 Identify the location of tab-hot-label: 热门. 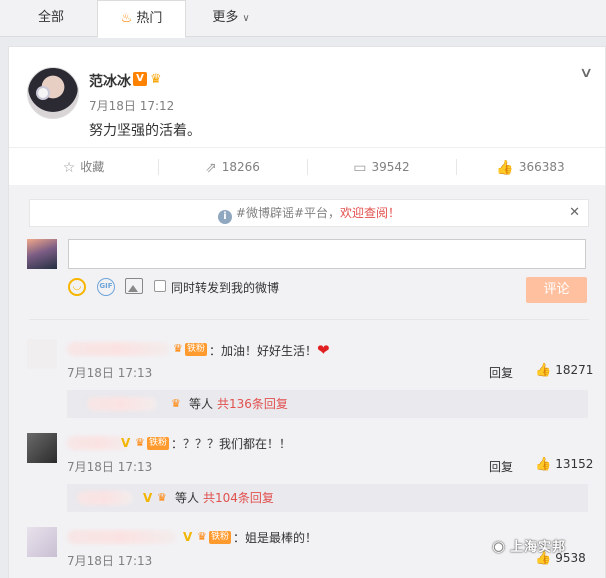
(149, 18).